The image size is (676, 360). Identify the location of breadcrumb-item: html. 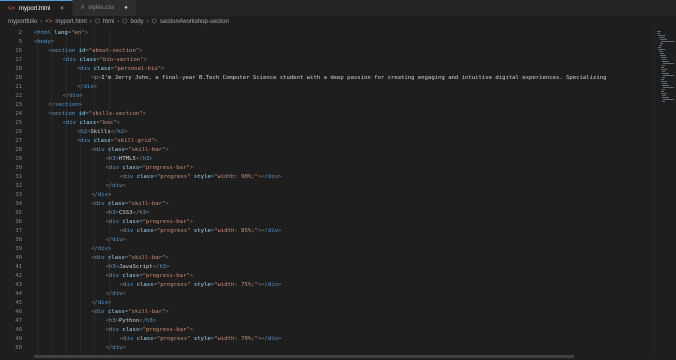
(108, 22).